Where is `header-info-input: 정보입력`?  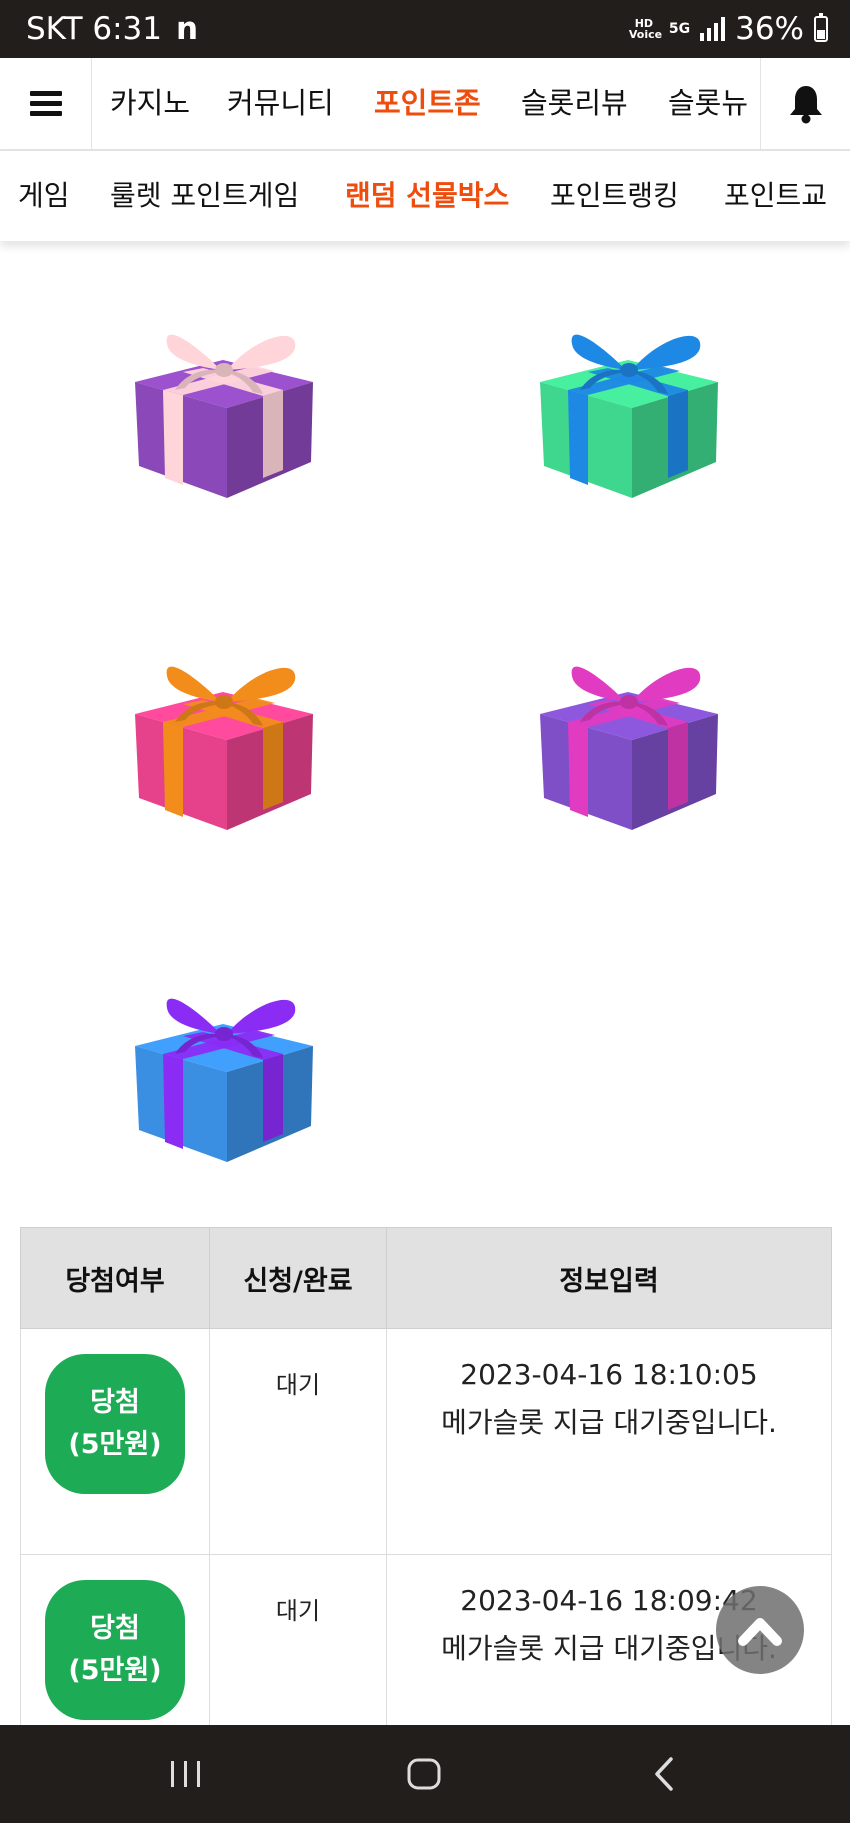
header-info-input: 정보입력 is located at coordinates (609, 1278).